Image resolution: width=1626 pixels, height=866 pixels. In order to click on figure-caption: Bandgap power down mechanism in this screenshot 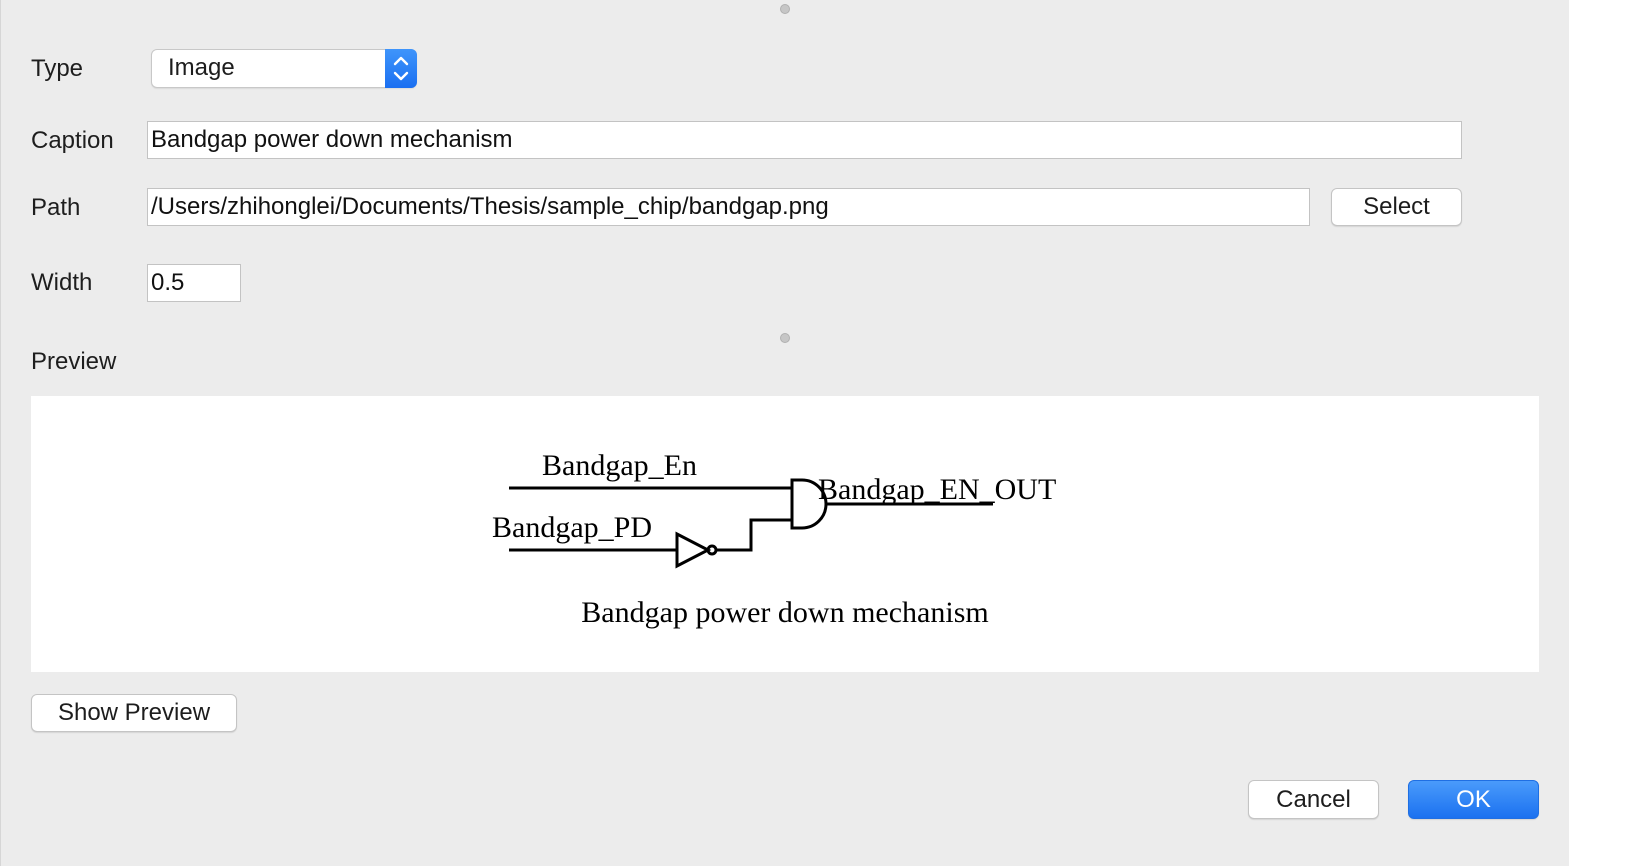, I will do `click(784, 612)`.